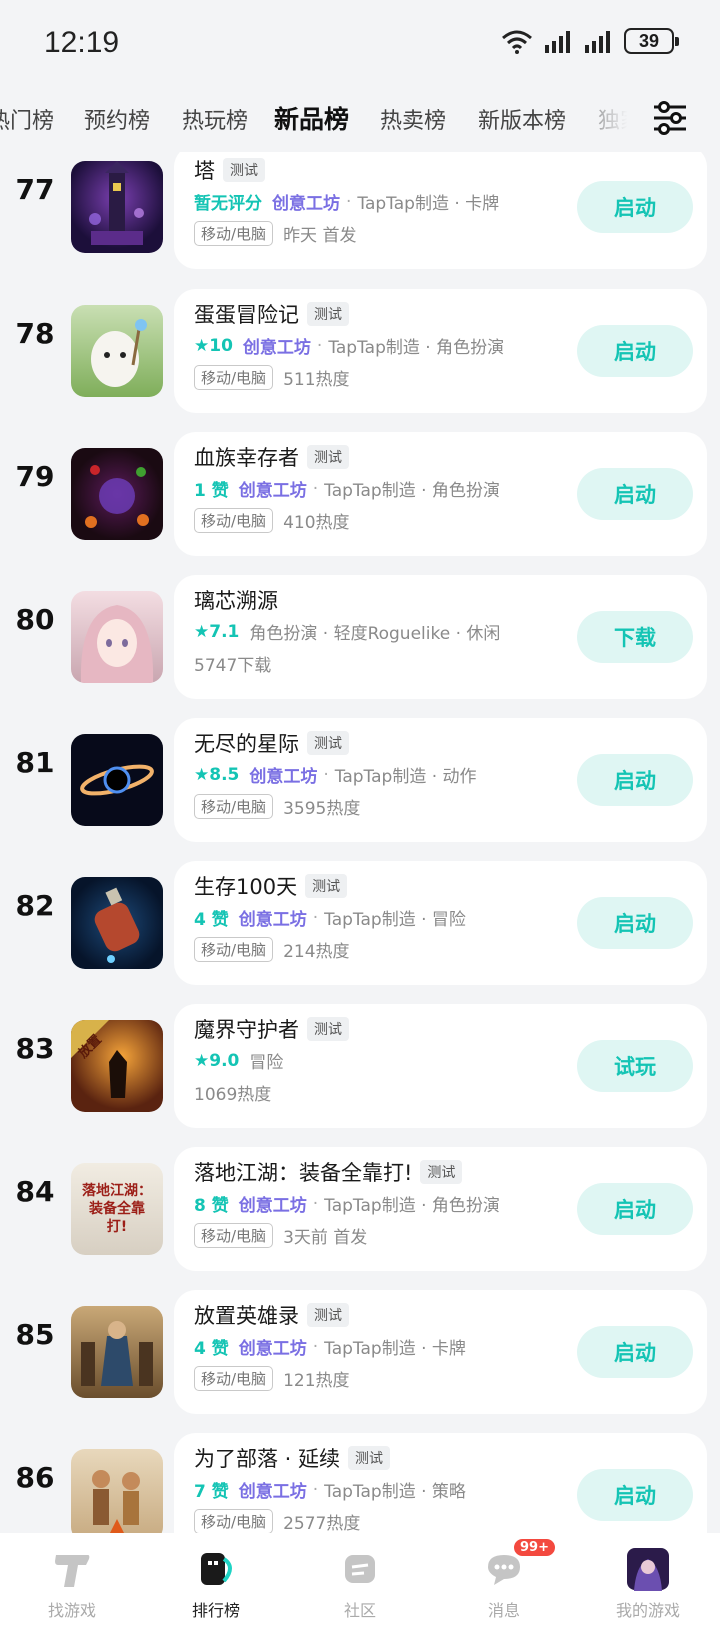  I want to click on nav-my-games: 我的游戏, so click(648, 1579).